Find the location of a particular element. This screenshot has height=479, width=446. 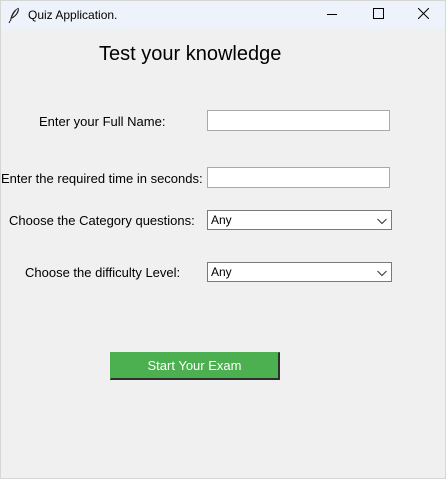

close-icon is located at coordinates (423, 15).